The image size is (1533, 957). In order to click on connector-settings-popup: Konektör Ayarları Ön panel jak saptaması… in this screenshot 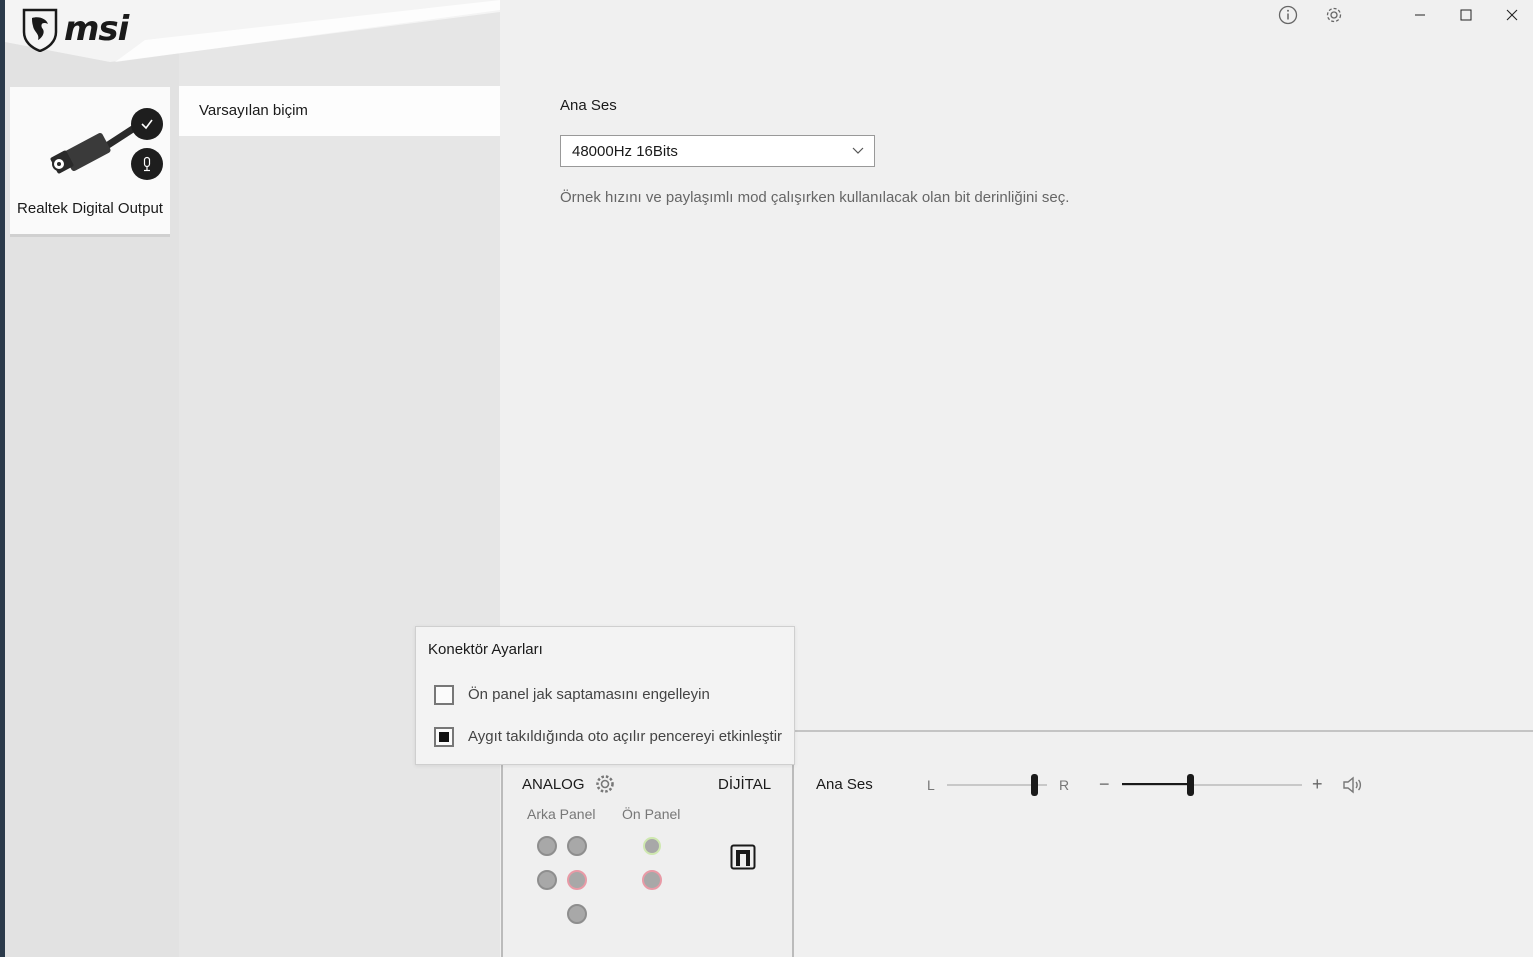, I will do `click(605, 695)`.